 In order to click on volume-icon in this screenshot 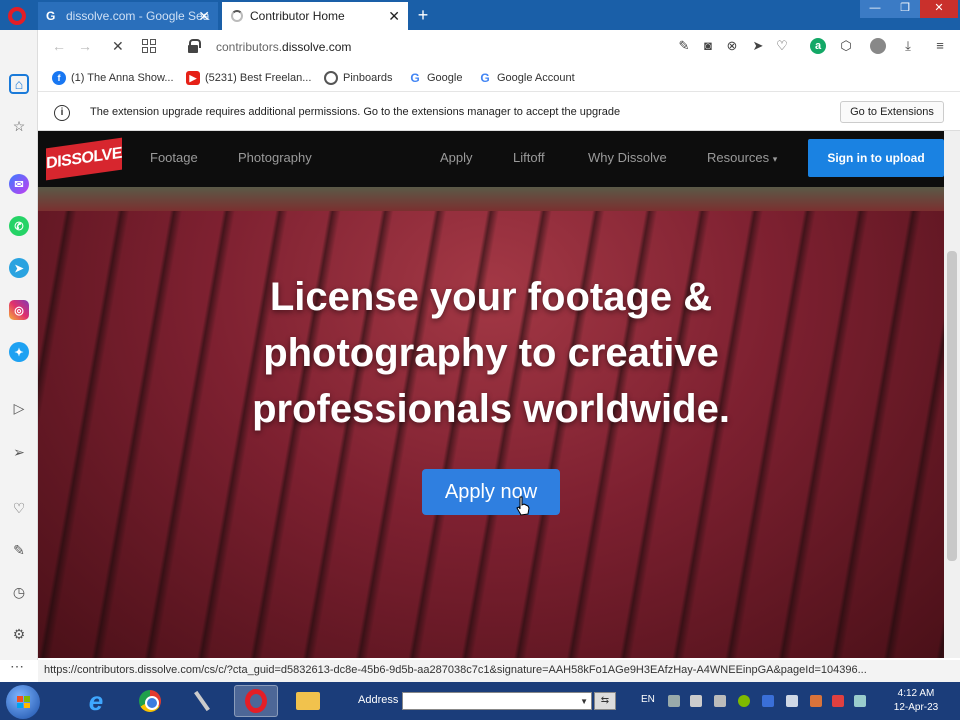, I will do `click(720, 701)`.